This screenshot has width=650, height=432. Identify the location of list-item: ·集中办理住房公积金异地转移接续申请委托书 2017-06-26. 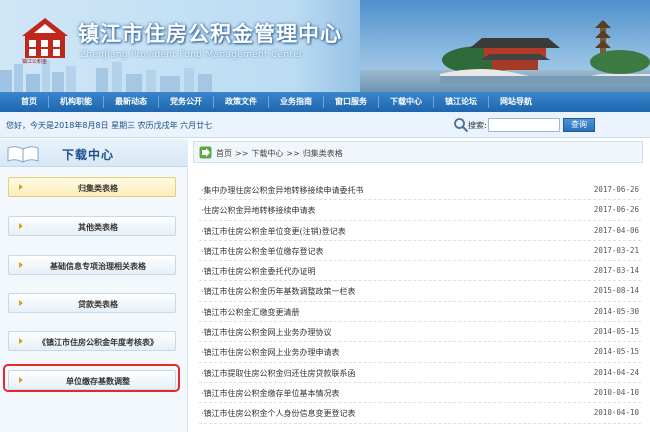
(420, 190).